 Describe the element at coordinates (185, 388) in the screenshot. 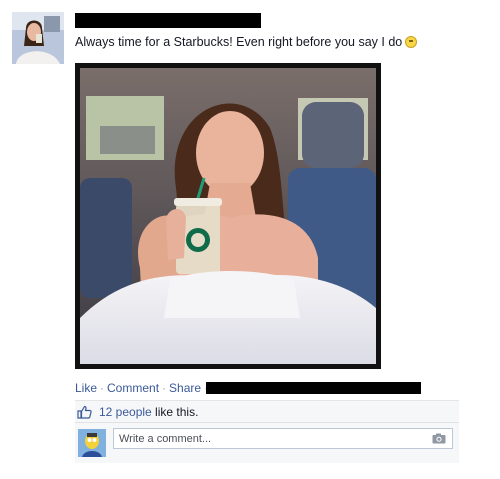

I see `share-link: Share` at that location.